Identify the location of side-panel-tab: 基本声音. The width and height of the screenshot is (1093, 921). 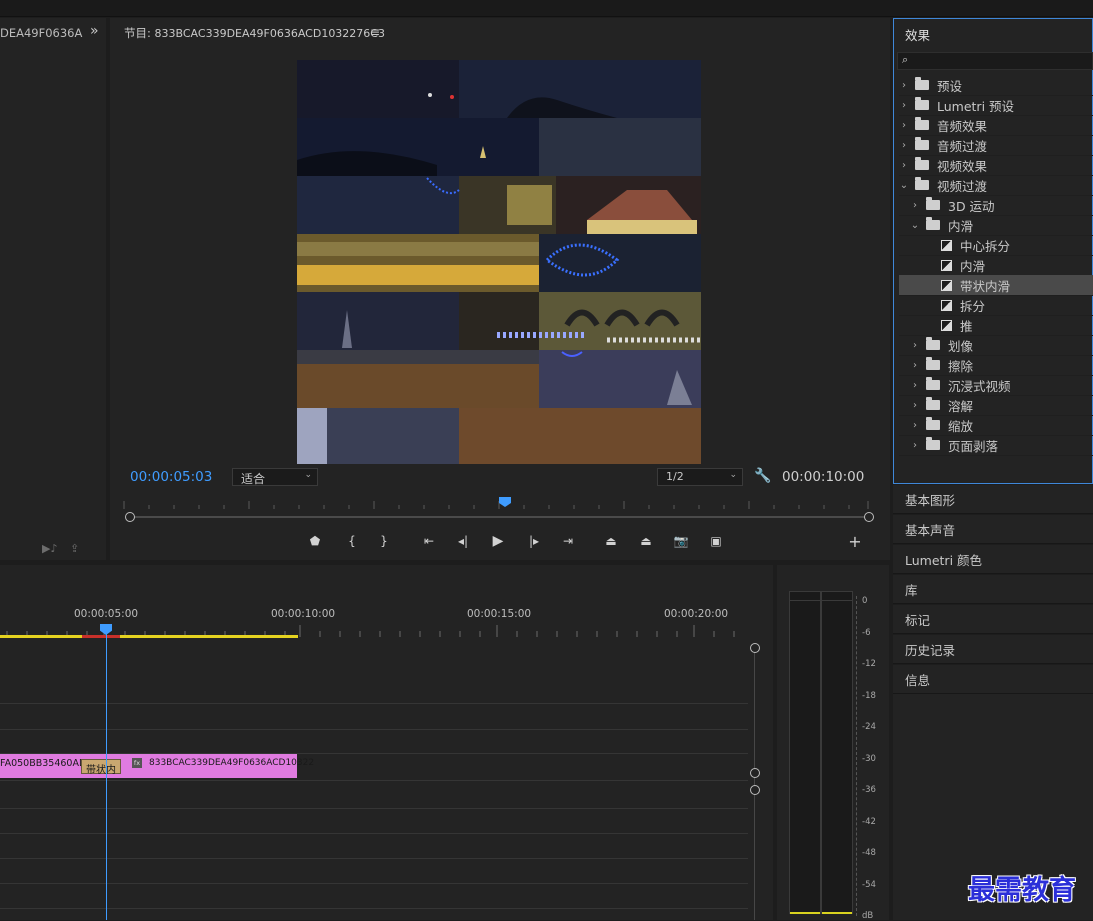
(993, 529).